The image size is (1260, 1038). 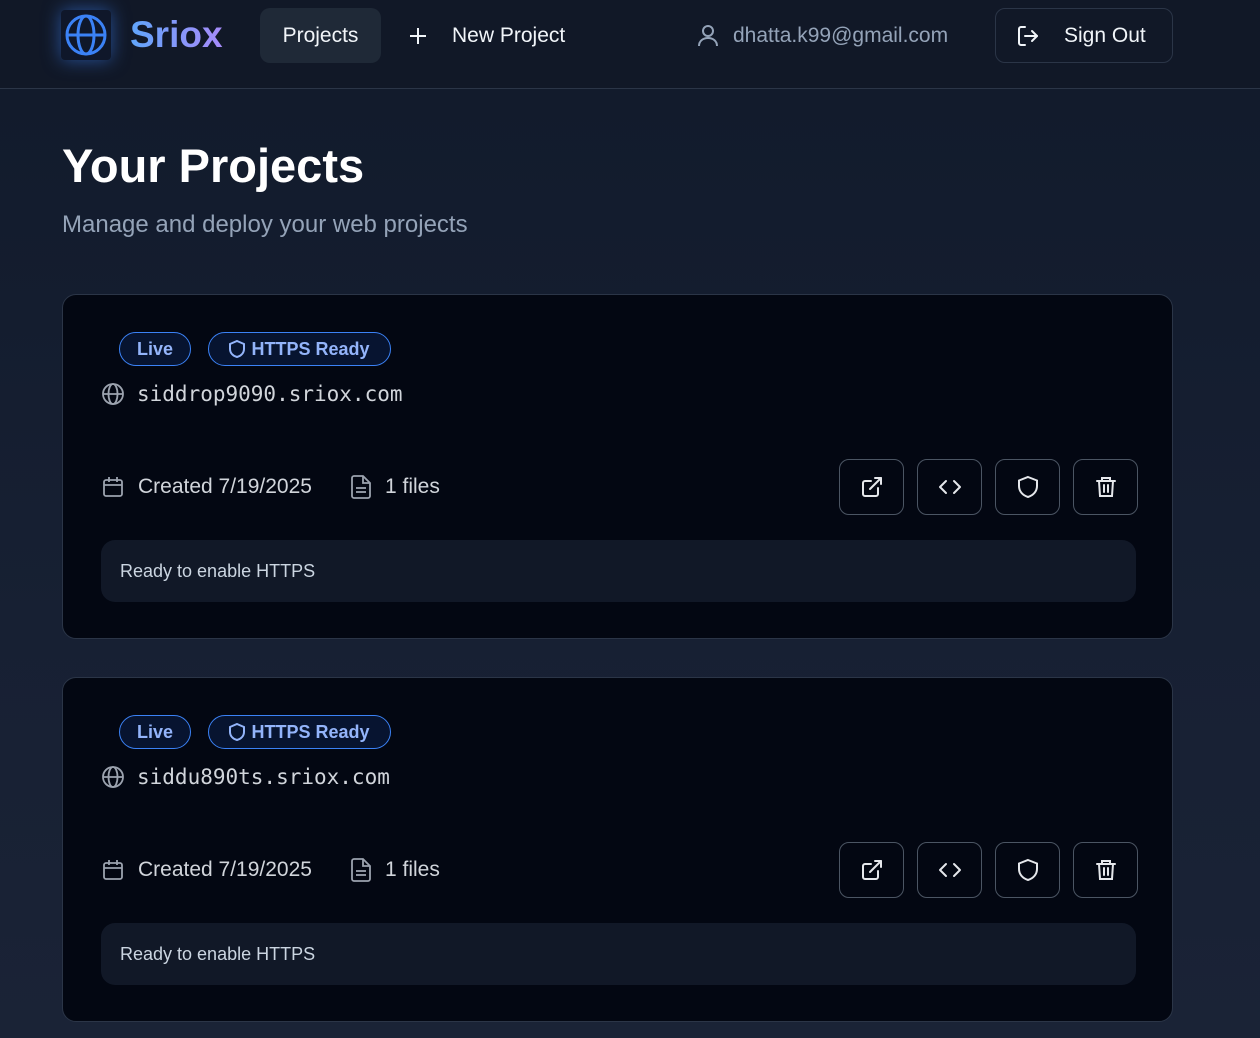 I want to click on domain-row: siddu890ts.sriox.com, so click(x=245, y=777).